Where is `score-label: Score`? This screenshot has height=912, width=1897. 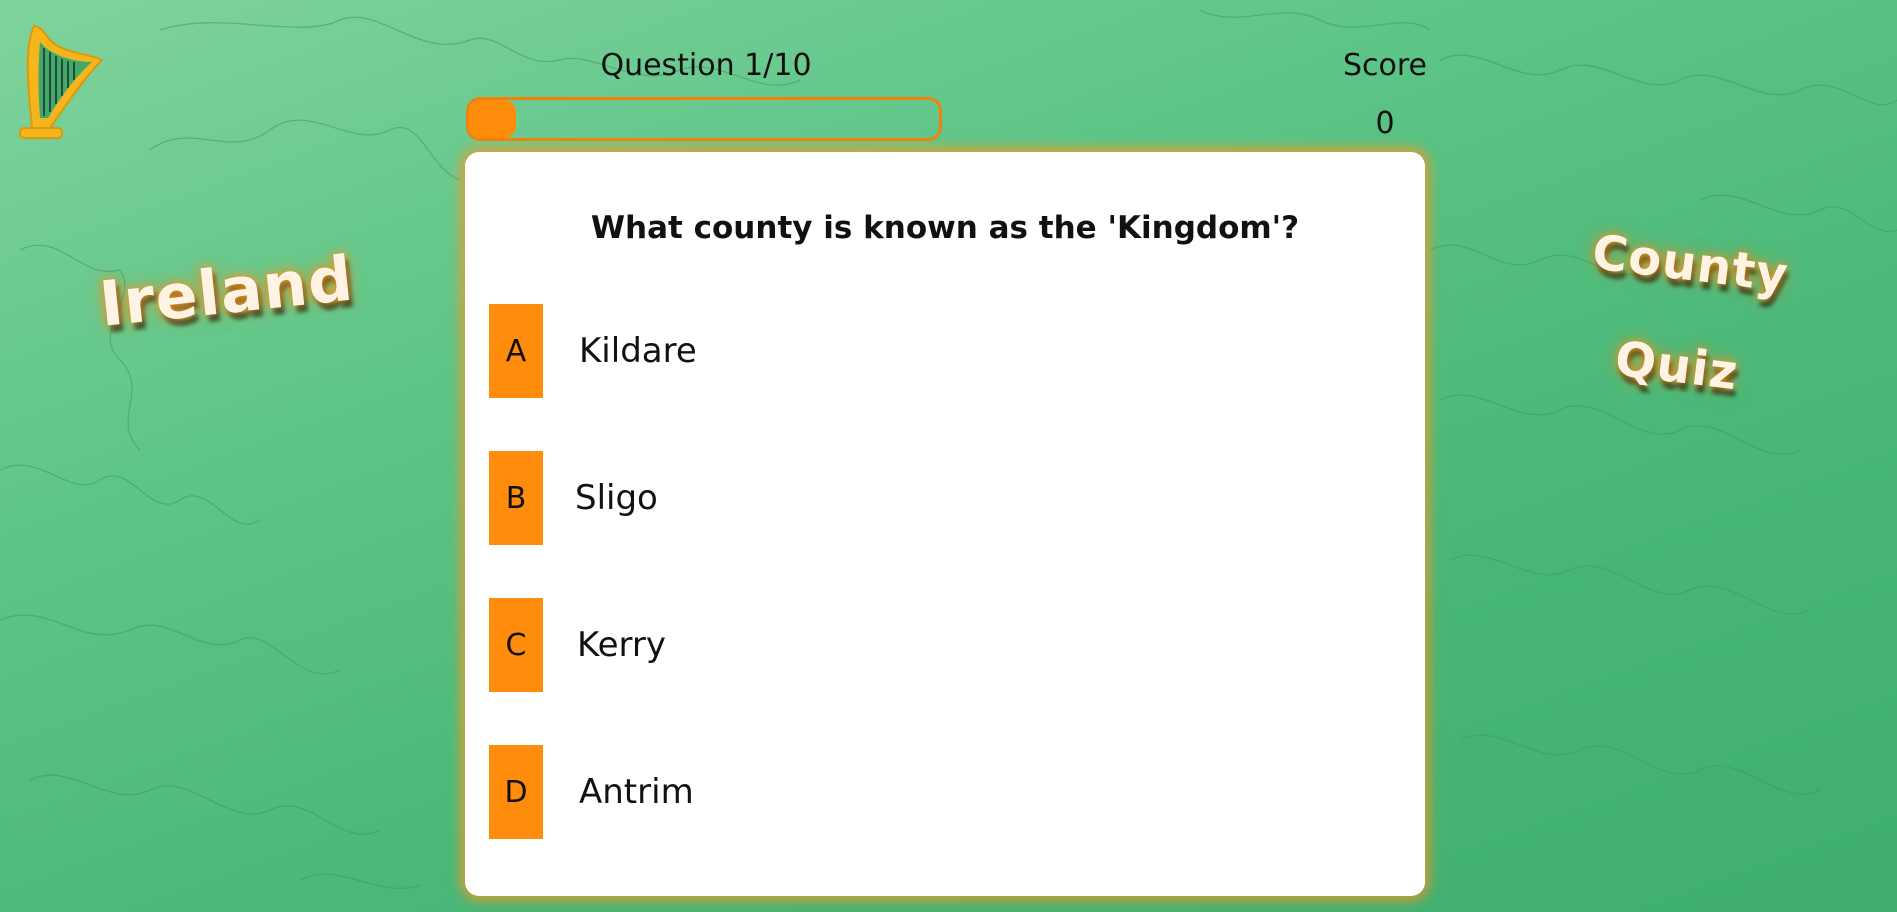 score-label: Score is located at coordinates (1385, 65).